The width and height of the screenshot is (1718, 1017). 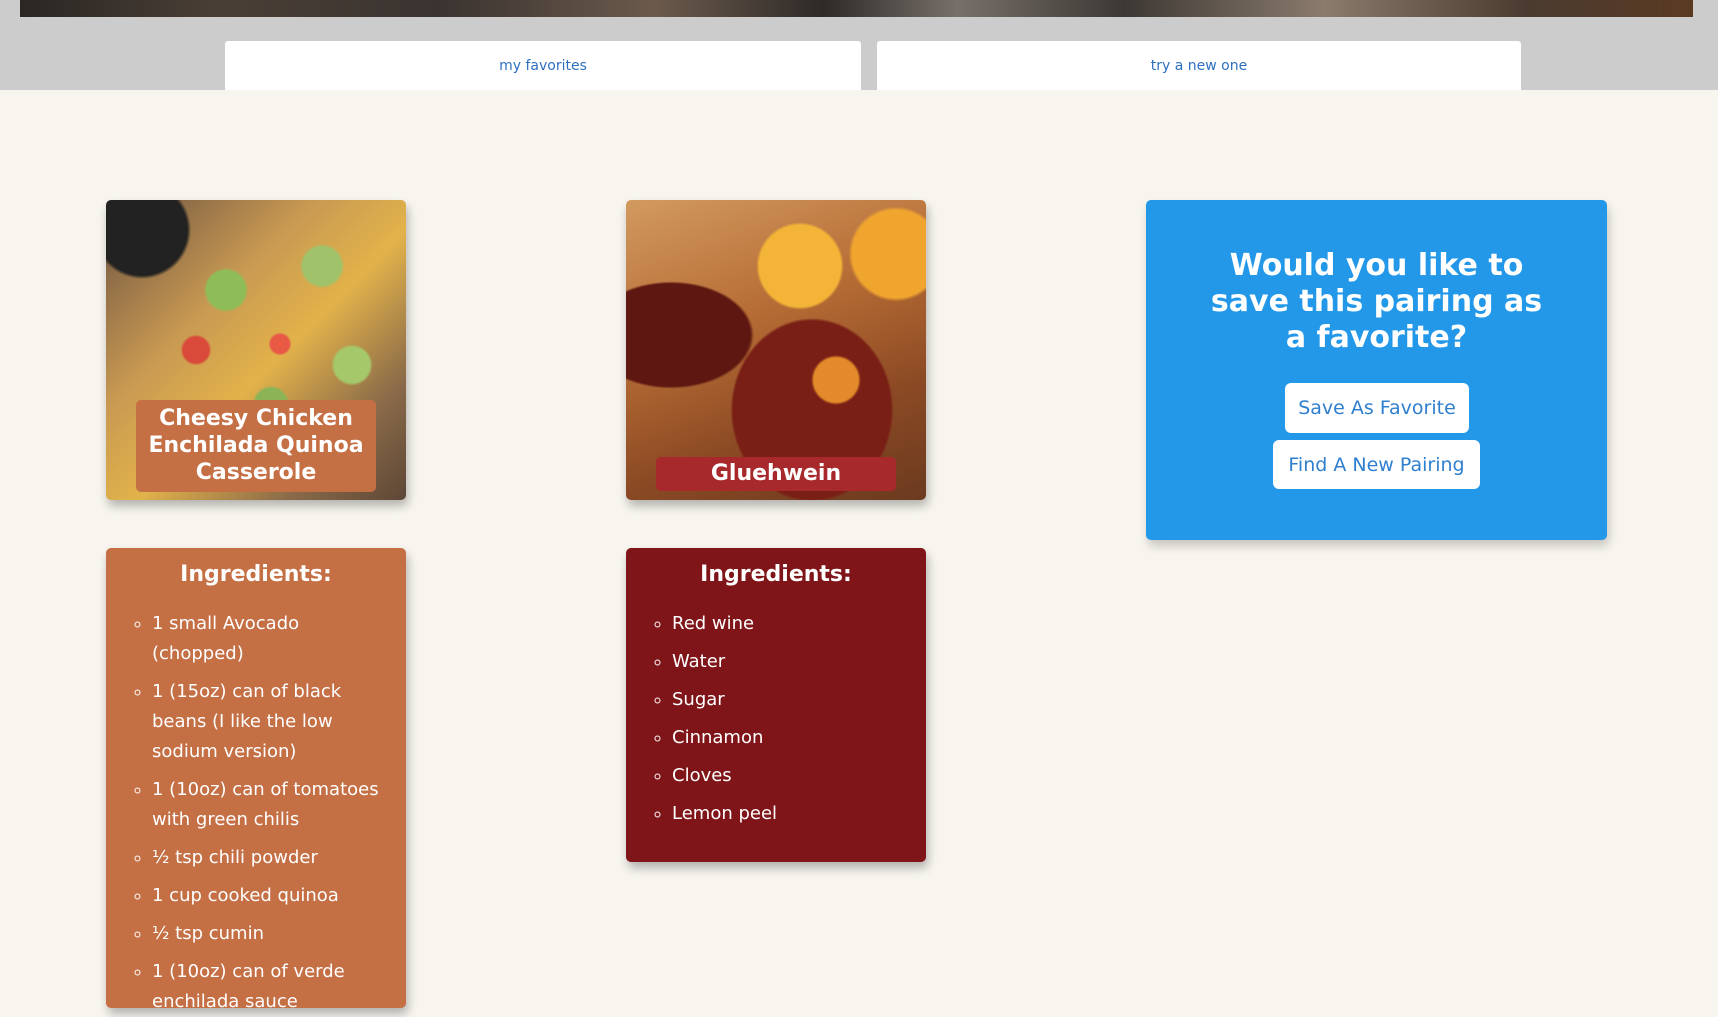 What do you see at coordinates (271, 639) in the screenshot?
I see `list-item: 1 small Avocado (chopped)` at bounding box center [271, 639].